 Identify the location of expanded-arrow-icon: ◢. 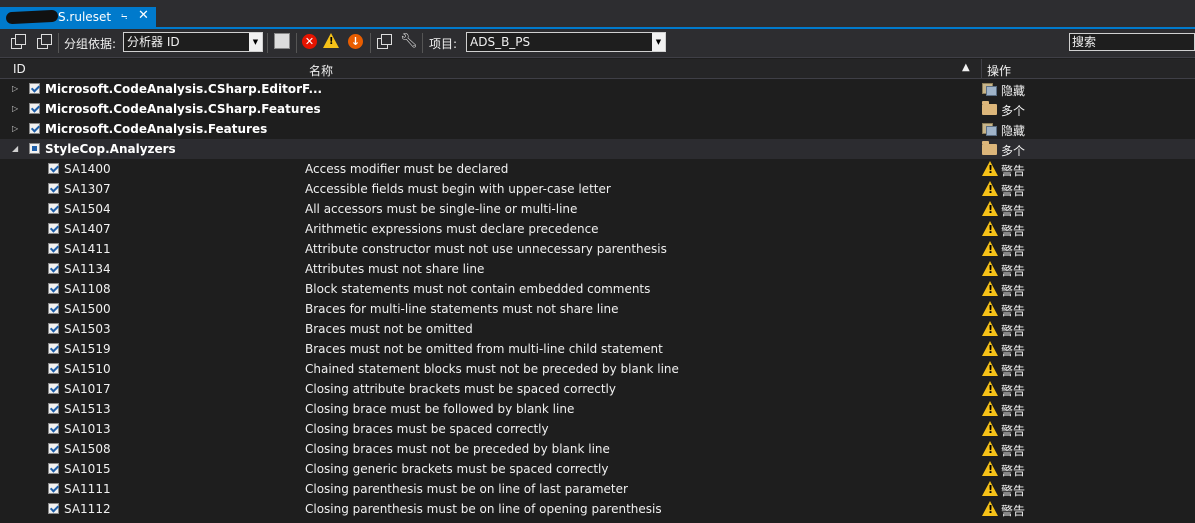
(15, 148).